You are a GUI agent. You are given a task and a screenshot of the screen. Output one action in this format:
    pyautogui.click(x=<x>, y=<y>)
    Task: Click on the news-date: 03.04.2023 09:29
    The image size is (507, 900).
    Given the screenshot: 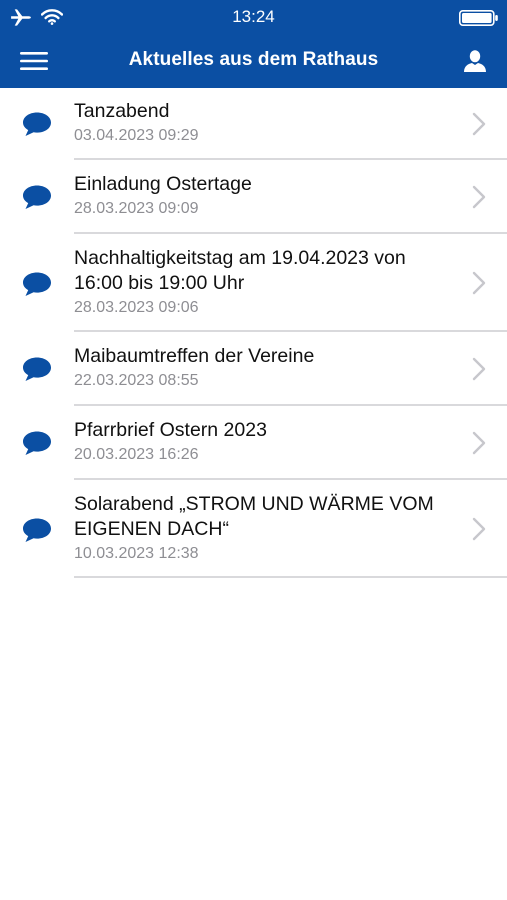 What is the action you would take?
    pyautogui.click(x=136, y=135)
    